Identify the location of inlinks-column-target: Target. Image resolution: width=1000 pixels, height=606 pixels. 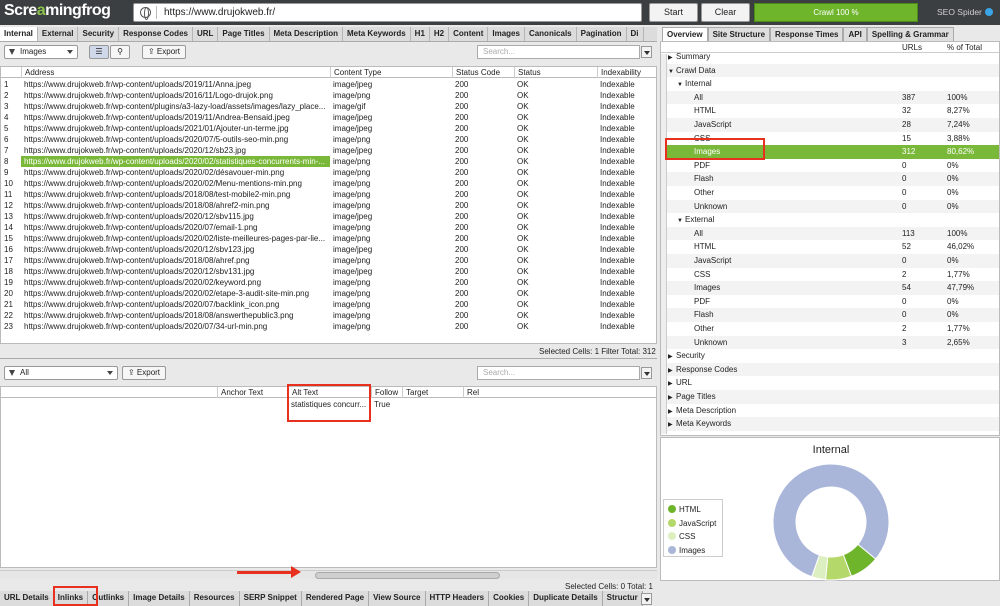
(415, 392).